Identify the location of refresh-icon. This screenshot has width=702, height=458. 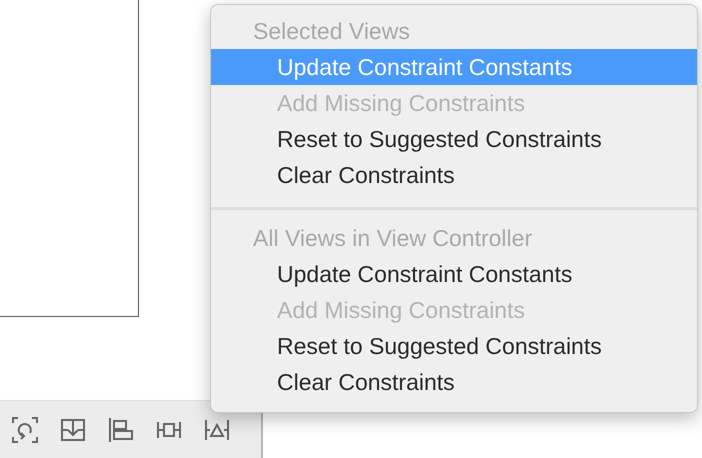
(25, 429).